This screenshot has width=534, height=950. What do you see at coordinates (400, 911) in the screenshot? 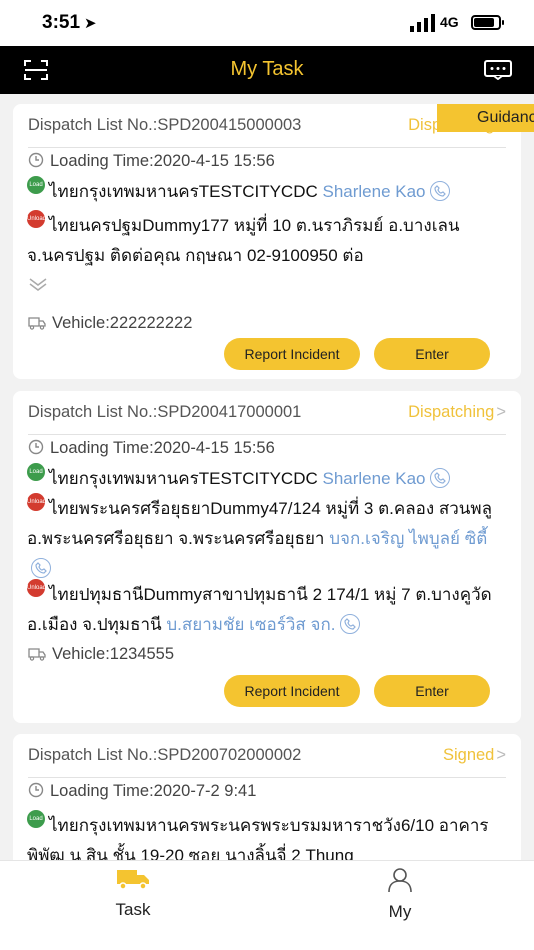
I see `tab-label: My` at bounding box center [400, 911].